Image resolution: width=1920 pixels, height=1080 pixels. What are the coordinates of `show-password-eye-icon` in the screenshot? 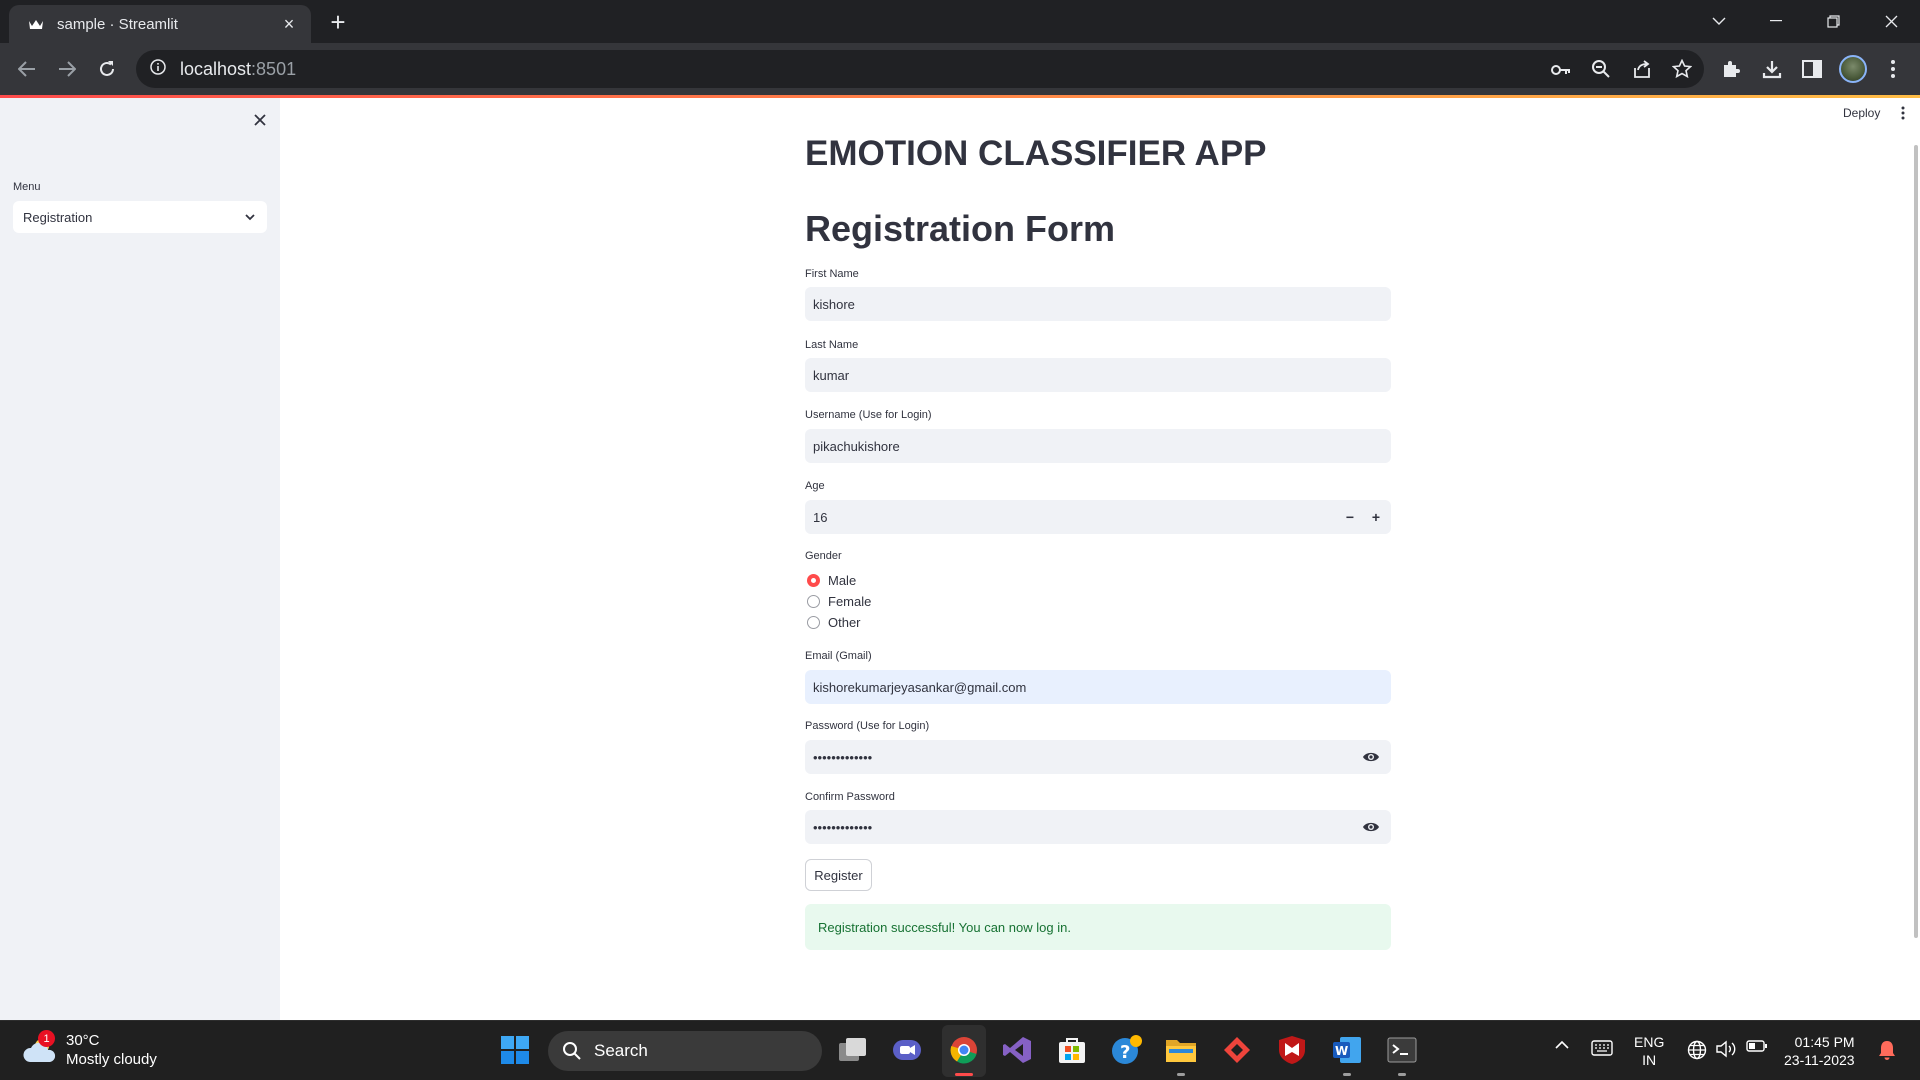 It's located at (1371, 757).